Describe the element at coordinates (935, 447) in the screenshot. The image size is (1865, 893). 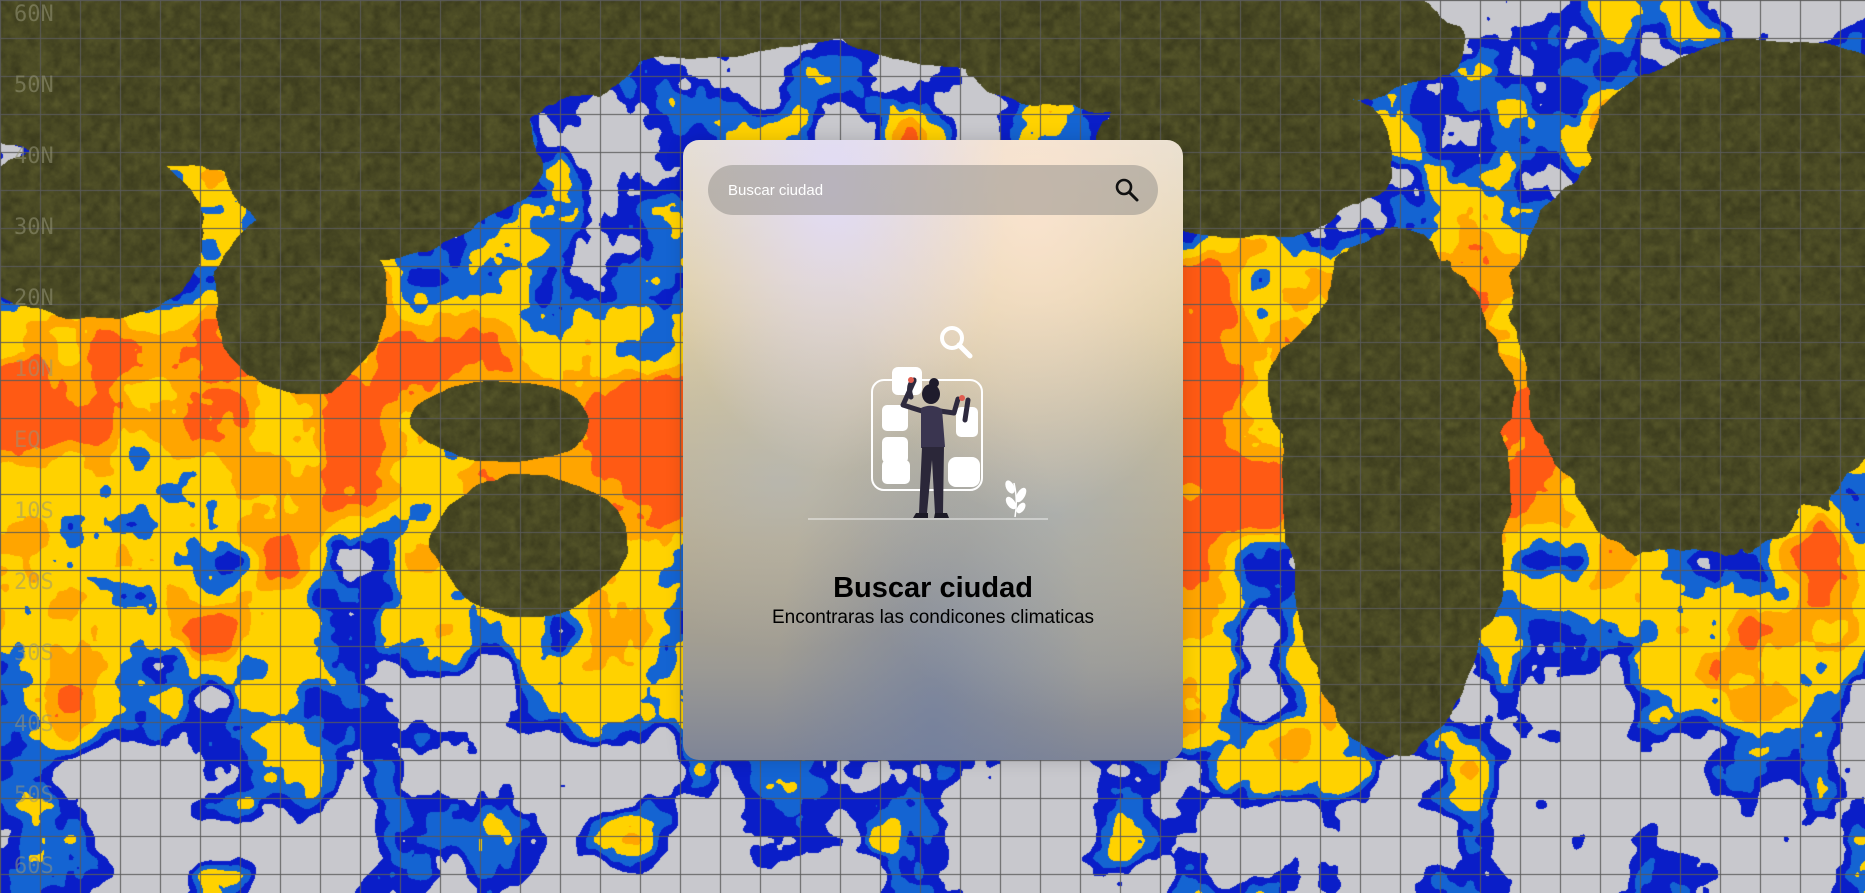
I see `person-figure` at that location.